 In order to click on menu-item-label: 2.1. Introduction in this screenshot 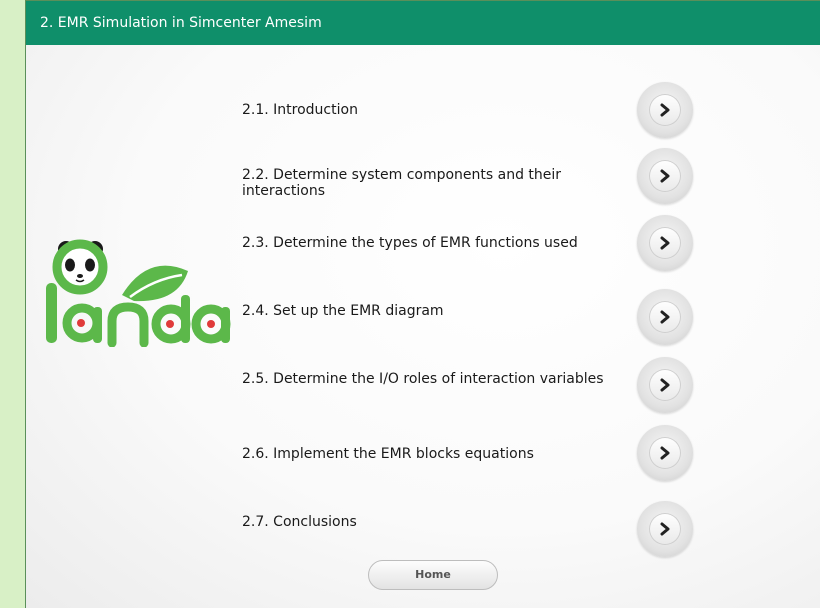, I will do `click(300, 110)`.